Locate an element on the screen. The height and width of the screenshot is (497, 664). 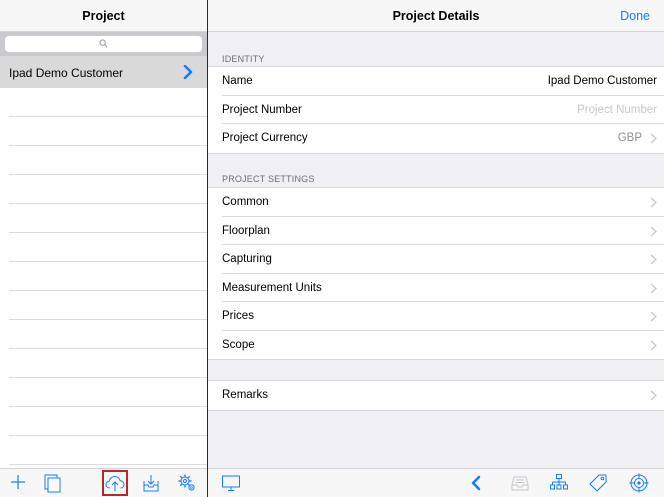
setting-cell: Prices is located at coordinates (443, 316).